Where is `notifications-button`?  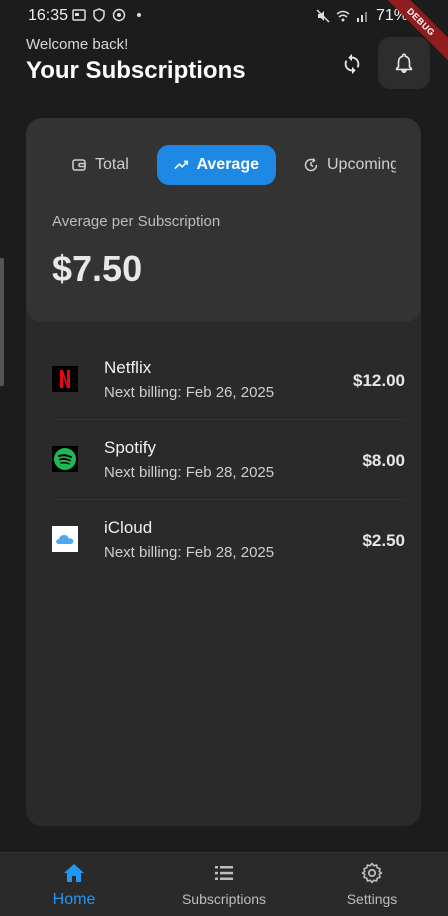 notifications-button is located at coordinates (404, 63).